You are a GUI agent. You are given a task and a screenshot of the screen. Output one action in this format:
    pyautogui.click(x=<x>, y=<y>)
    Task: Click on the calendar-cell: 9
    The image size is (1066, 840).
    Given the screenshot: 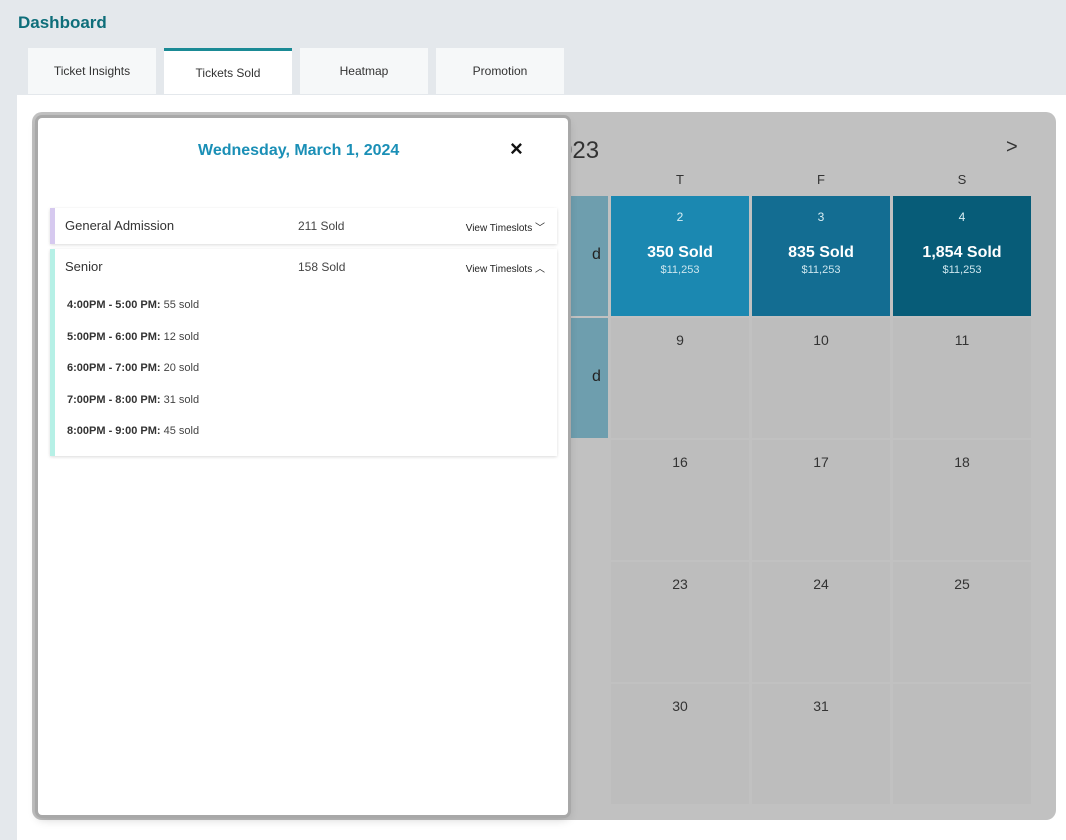 What is the action you would take?
    pyautogui.click(x=680, y=378)
    